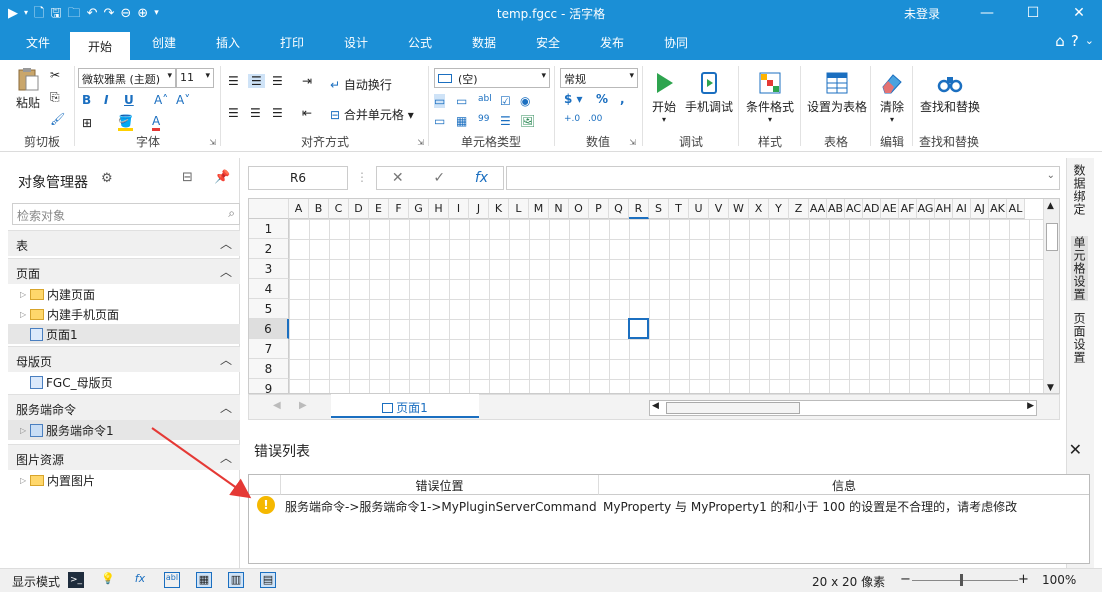 The image size is (1102, 600). Describe the element at coordinates (57, 119) in the screenshot. I see `format-painter-icon: 🖌` at that location.